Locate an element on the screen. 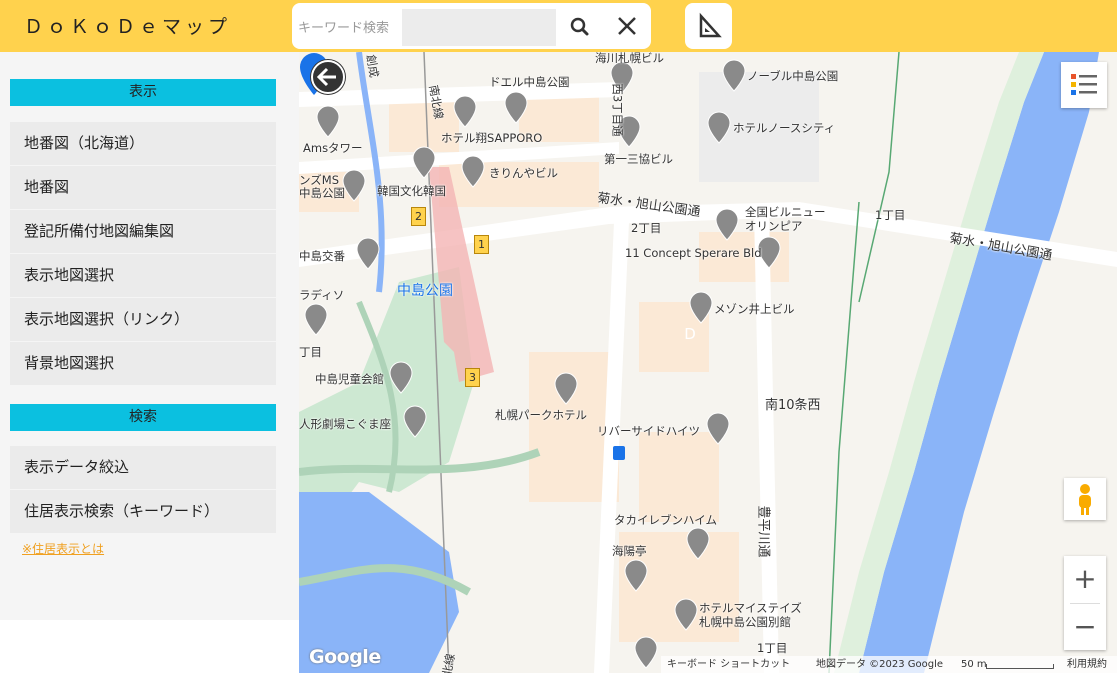  place-label: ノーブル中島公園 is located at coordinates (793, 76).